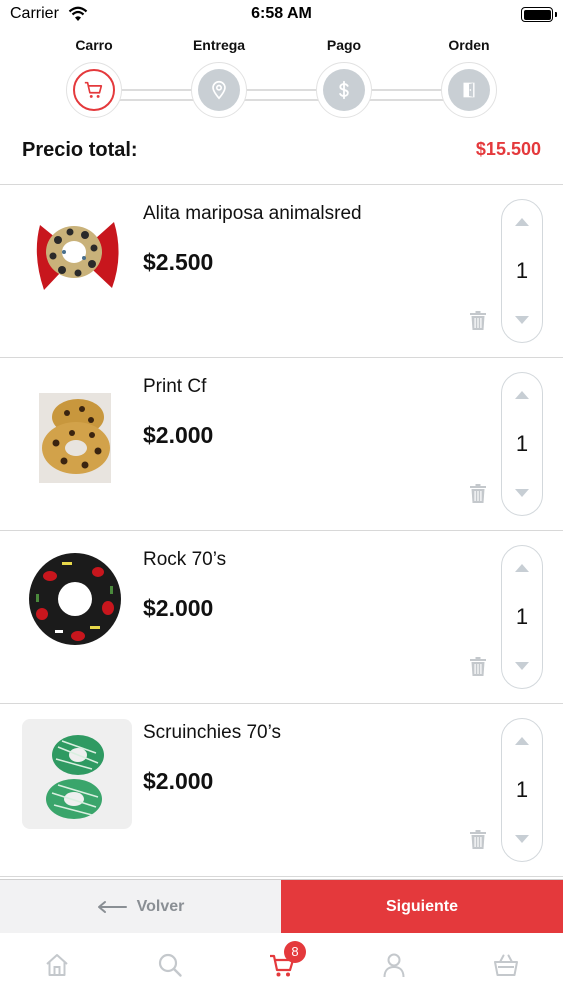  I want to click on step-label: Entrega, so click(219, 45).